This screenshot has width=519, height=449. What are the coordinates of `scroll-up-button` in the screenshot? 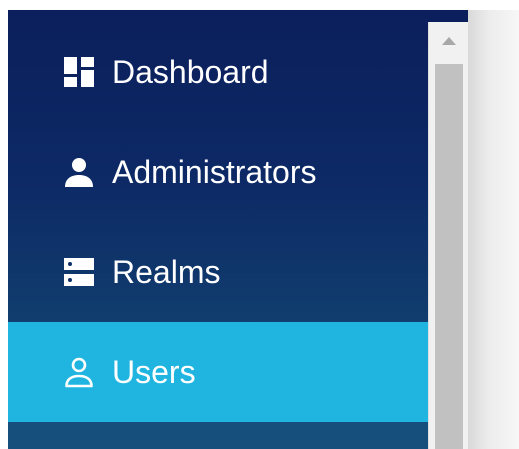 It's located at (448, 42).